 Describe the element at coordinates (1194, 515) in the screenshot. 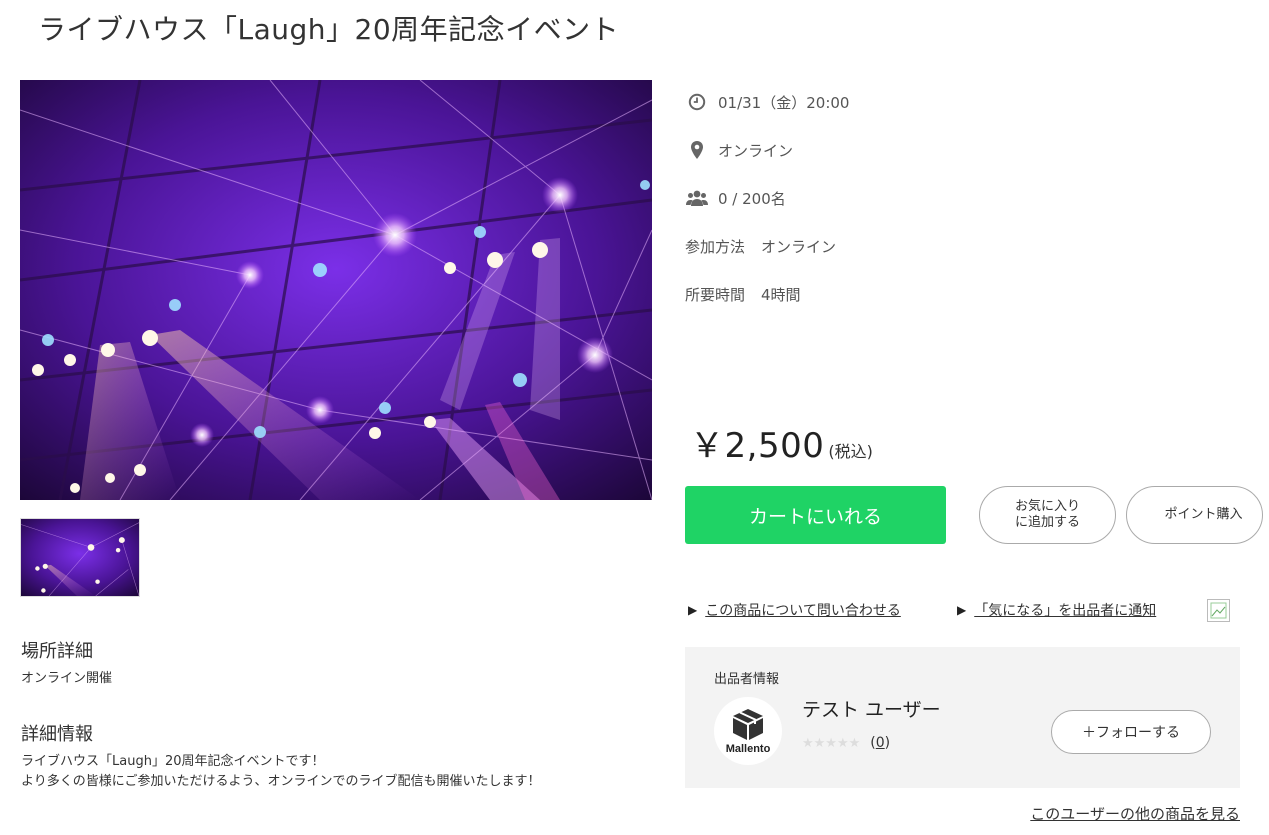

I see `point-purchase-button: ポイント購入` at that location.